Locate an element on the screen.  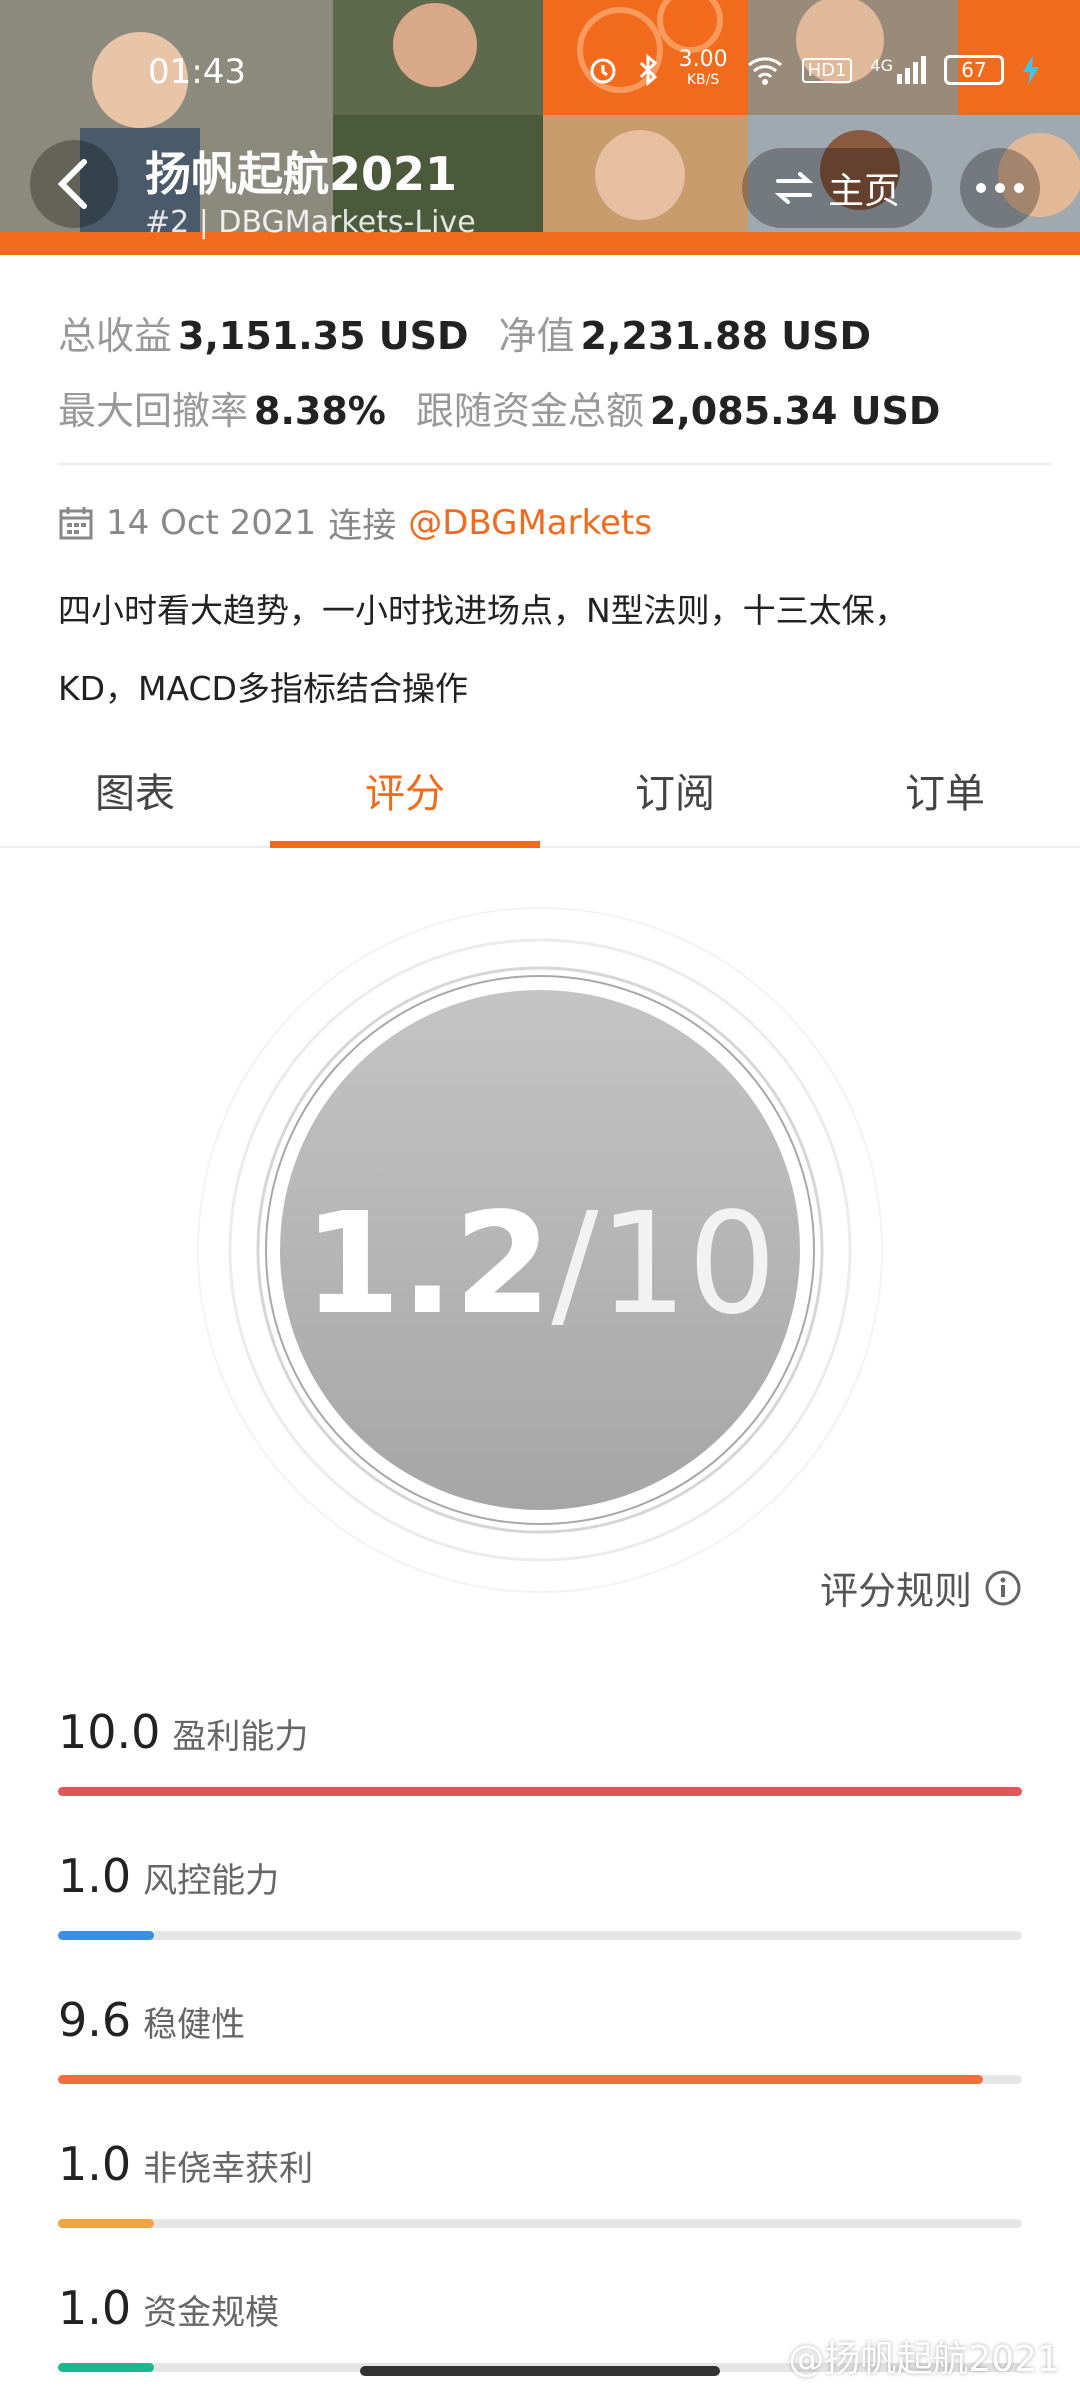
more-dots-icon is located at coordinates (1000, 188).